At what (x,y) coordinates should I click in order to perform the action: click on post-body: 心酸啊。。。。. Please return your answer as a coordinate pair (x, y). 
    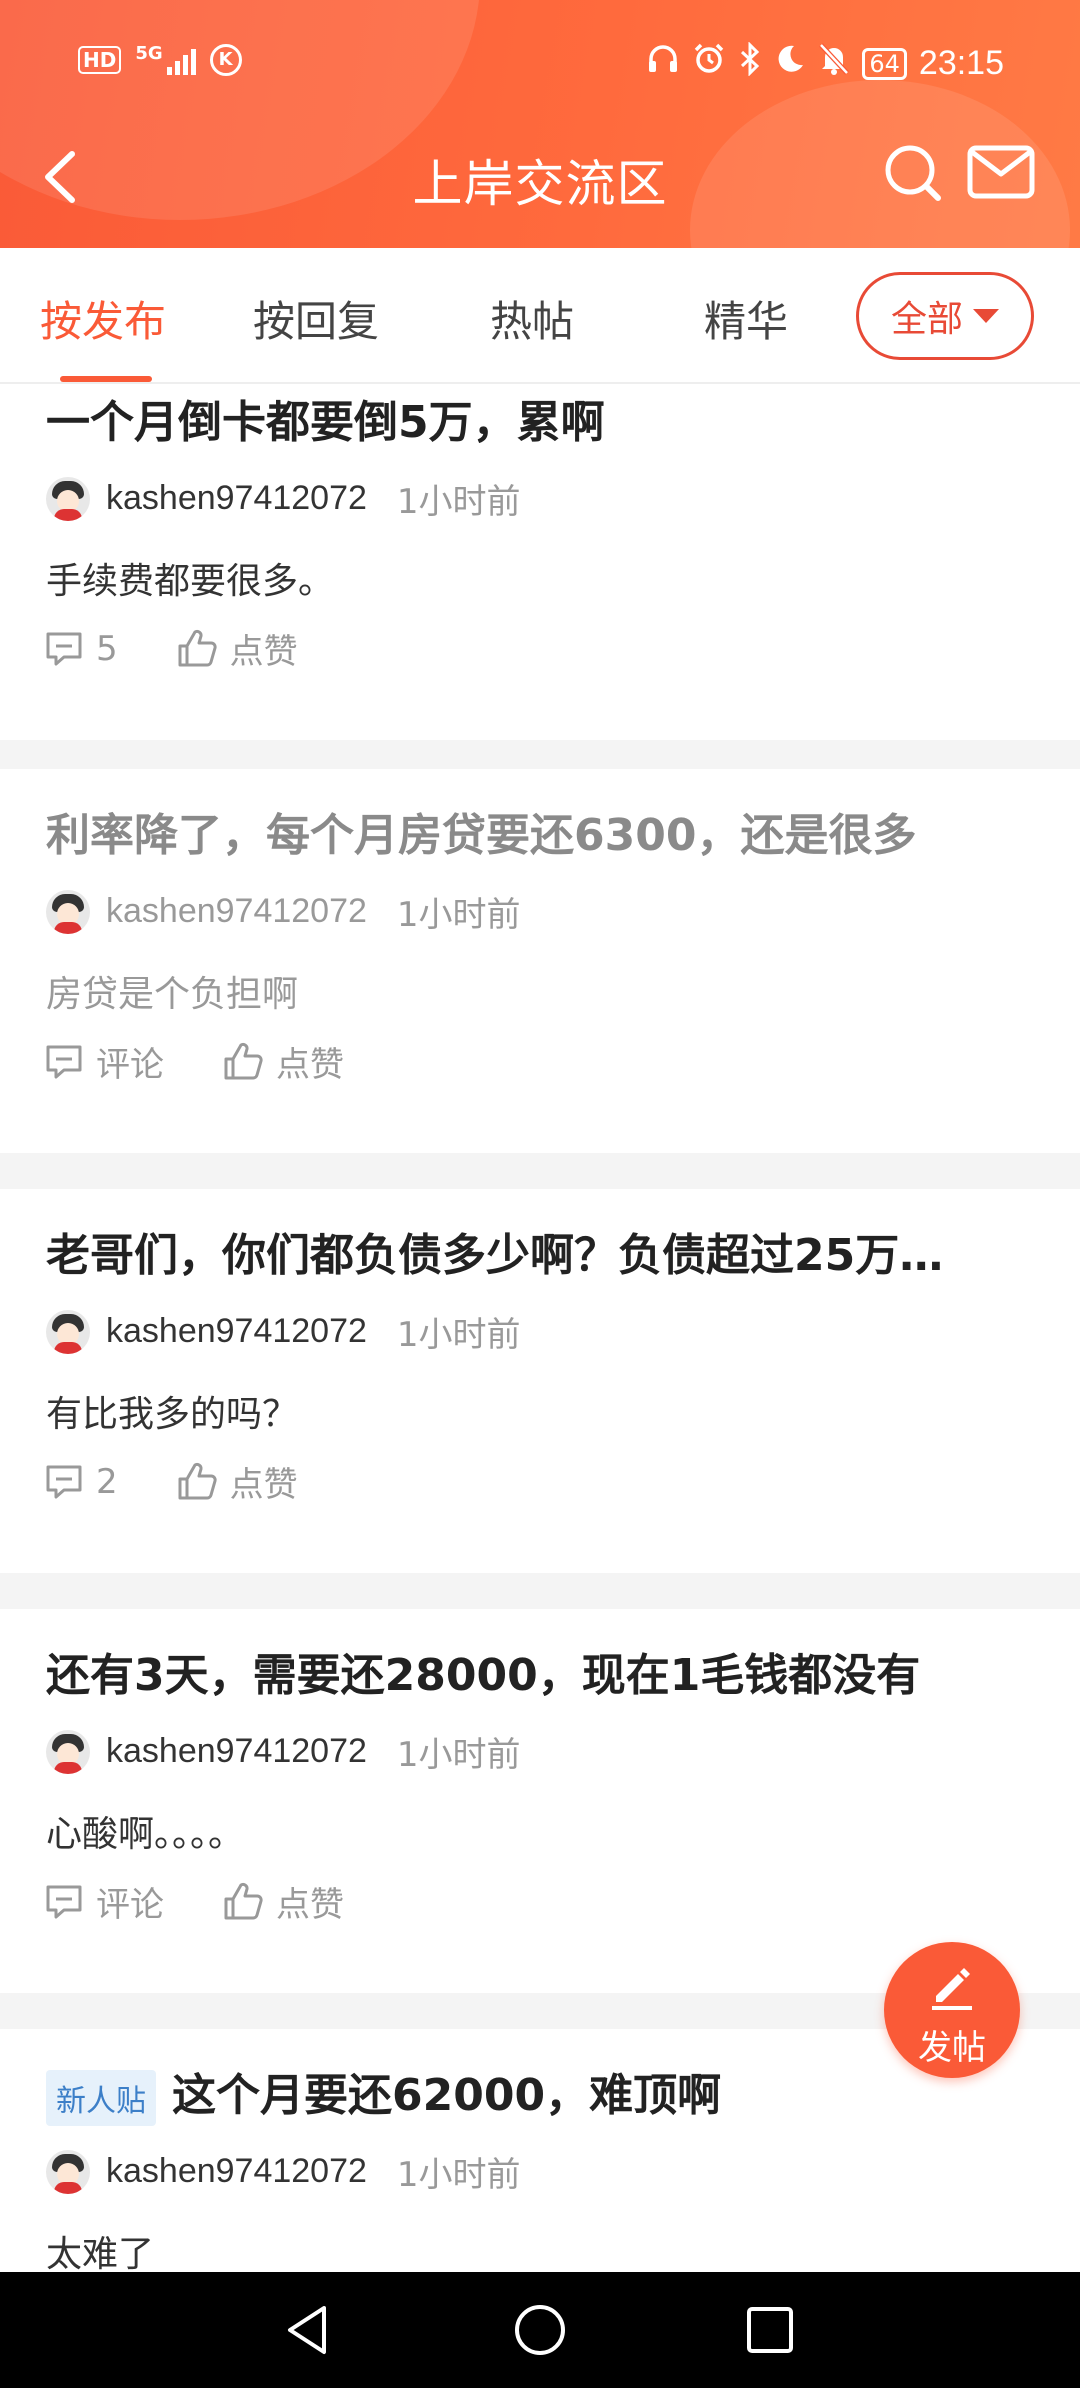
    Looking at the image, I should click on (145, 1831).